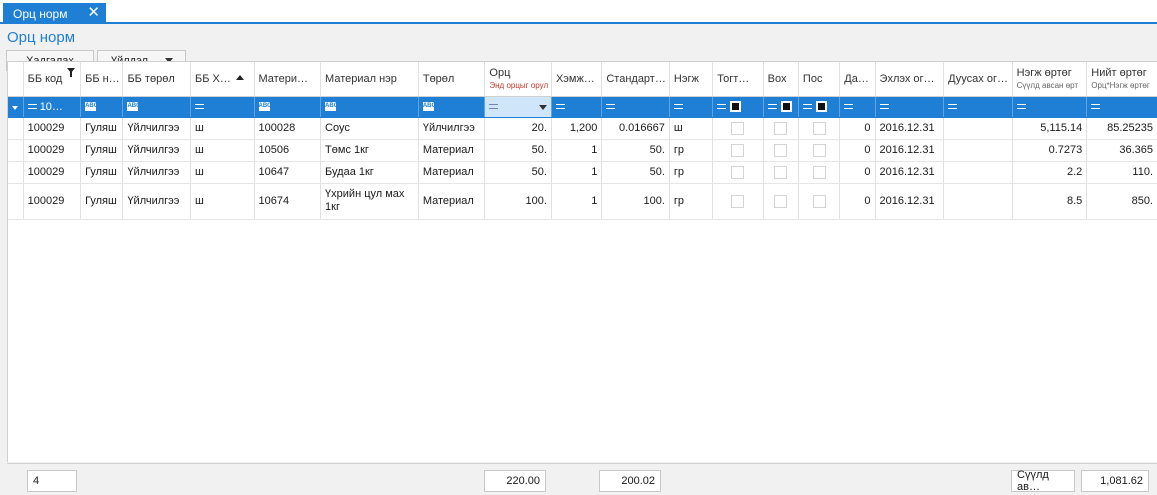  I want to click on col-header-type: Төрөл, so click(452, 79).